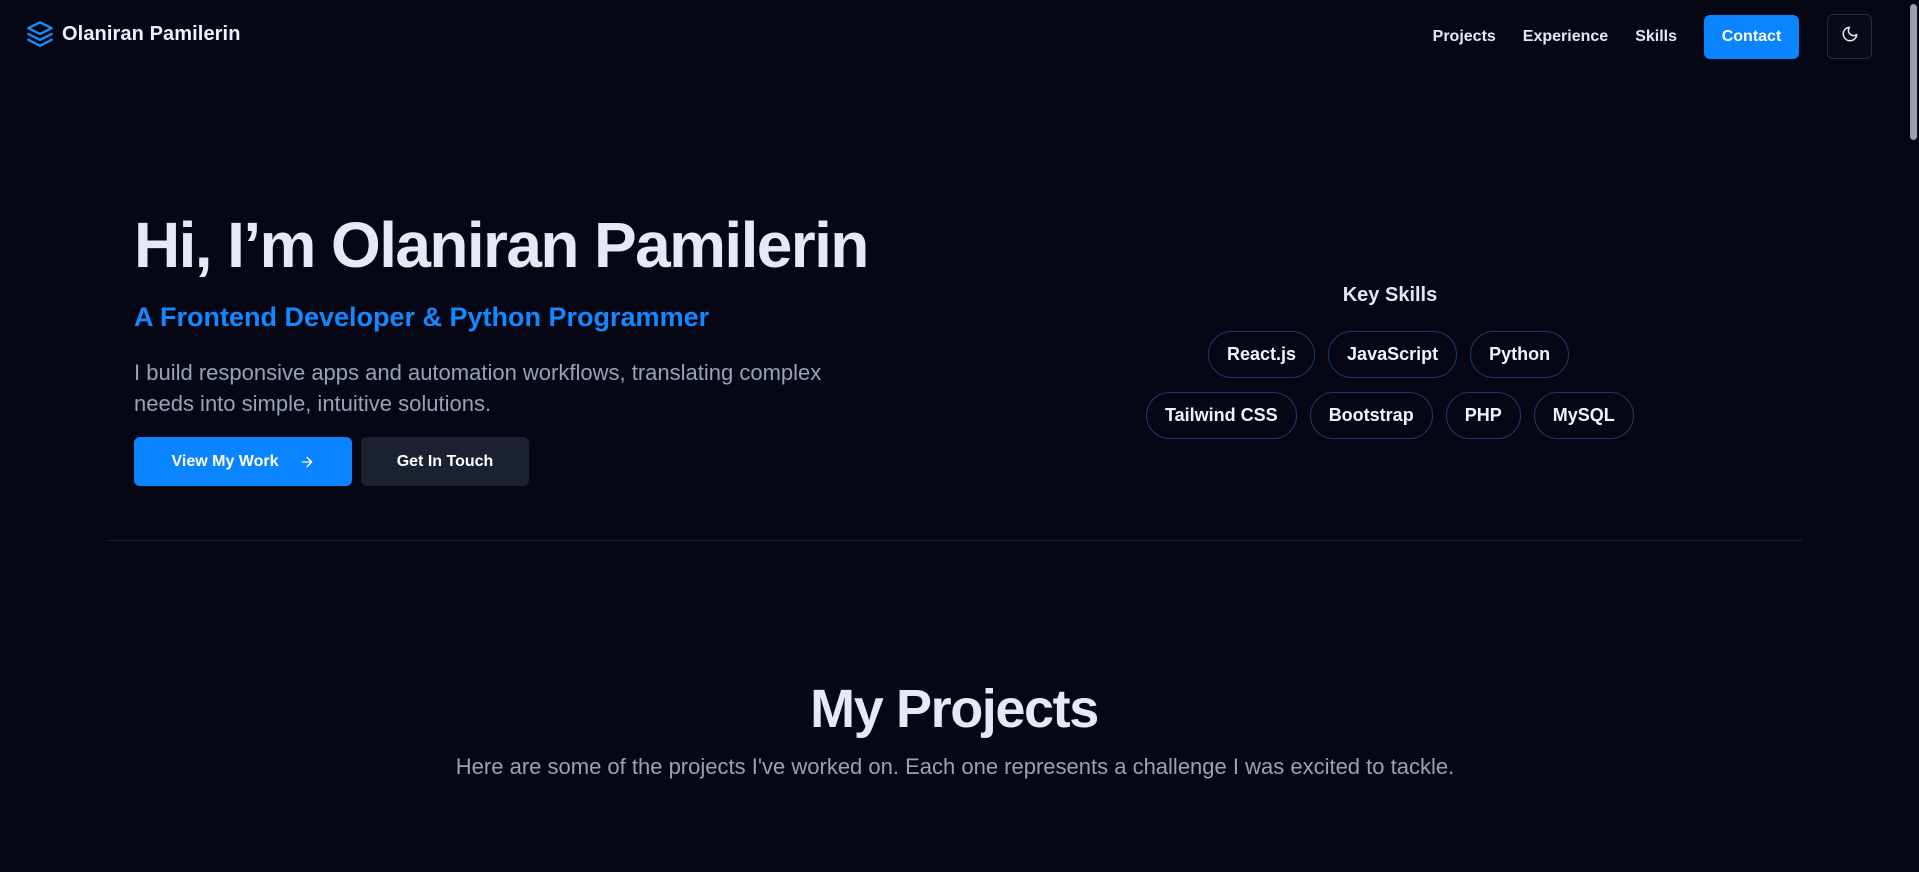 Image resolution: width=1919 pixels, height=872 pixels. What do you see at coordinates (1751, 36) in the screenshot?
I see `contact-button: Contact` at bounding box center [1751, 36].